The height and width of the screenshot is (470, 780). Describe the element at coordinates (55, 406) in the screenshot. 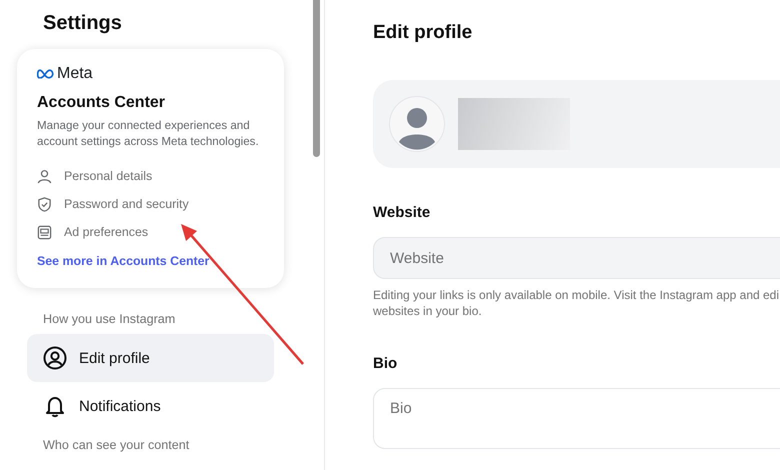

I see `bell-icon` at that location.